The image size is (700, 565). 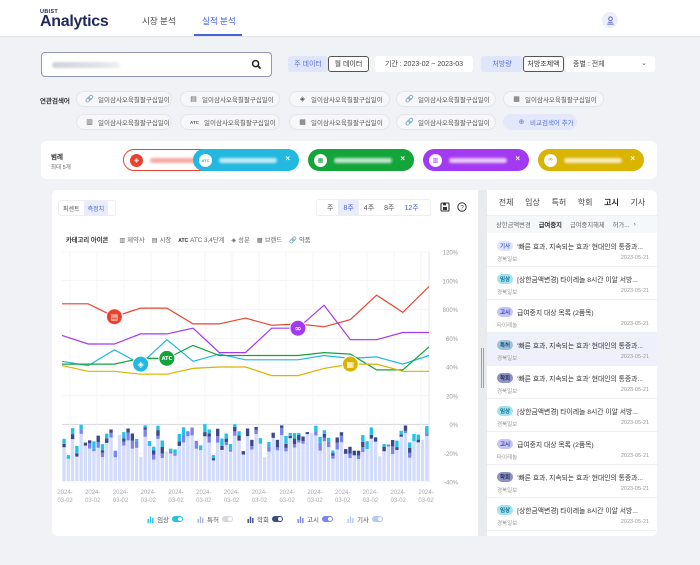 What do you see at coordinates (540, 122) in the screenshot?
I see `add-compare-keyword-button: ⊕ 비교검색어 추가` at bounding box center [540, 122].